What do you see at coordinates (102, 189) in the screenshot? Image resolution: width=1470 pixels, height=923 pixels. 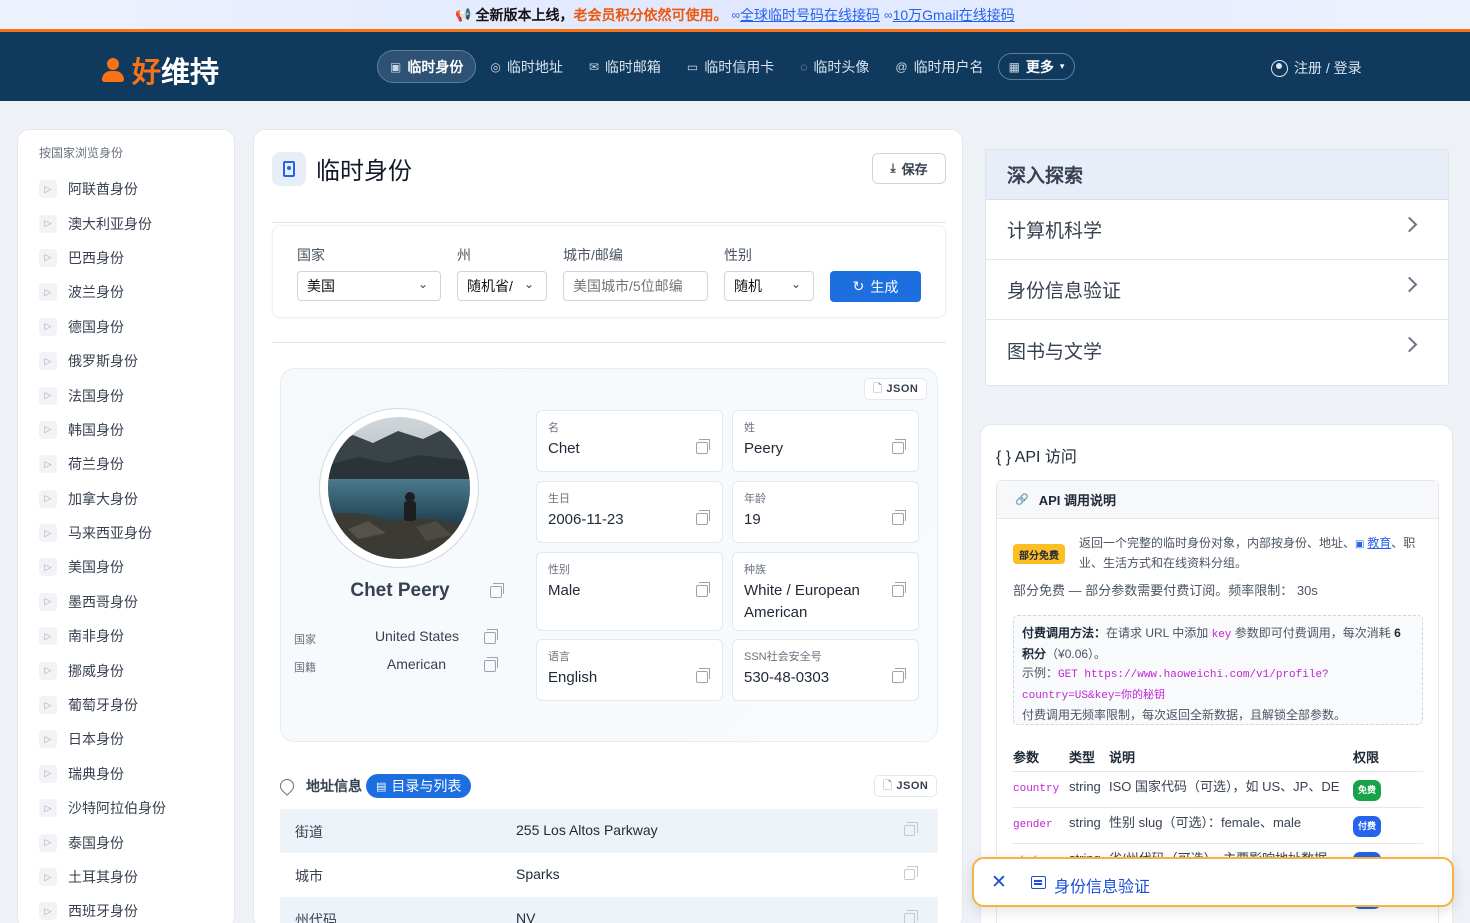 I see `country-item: ▷ 阿联酋身份` at bounding box center [102, 189].